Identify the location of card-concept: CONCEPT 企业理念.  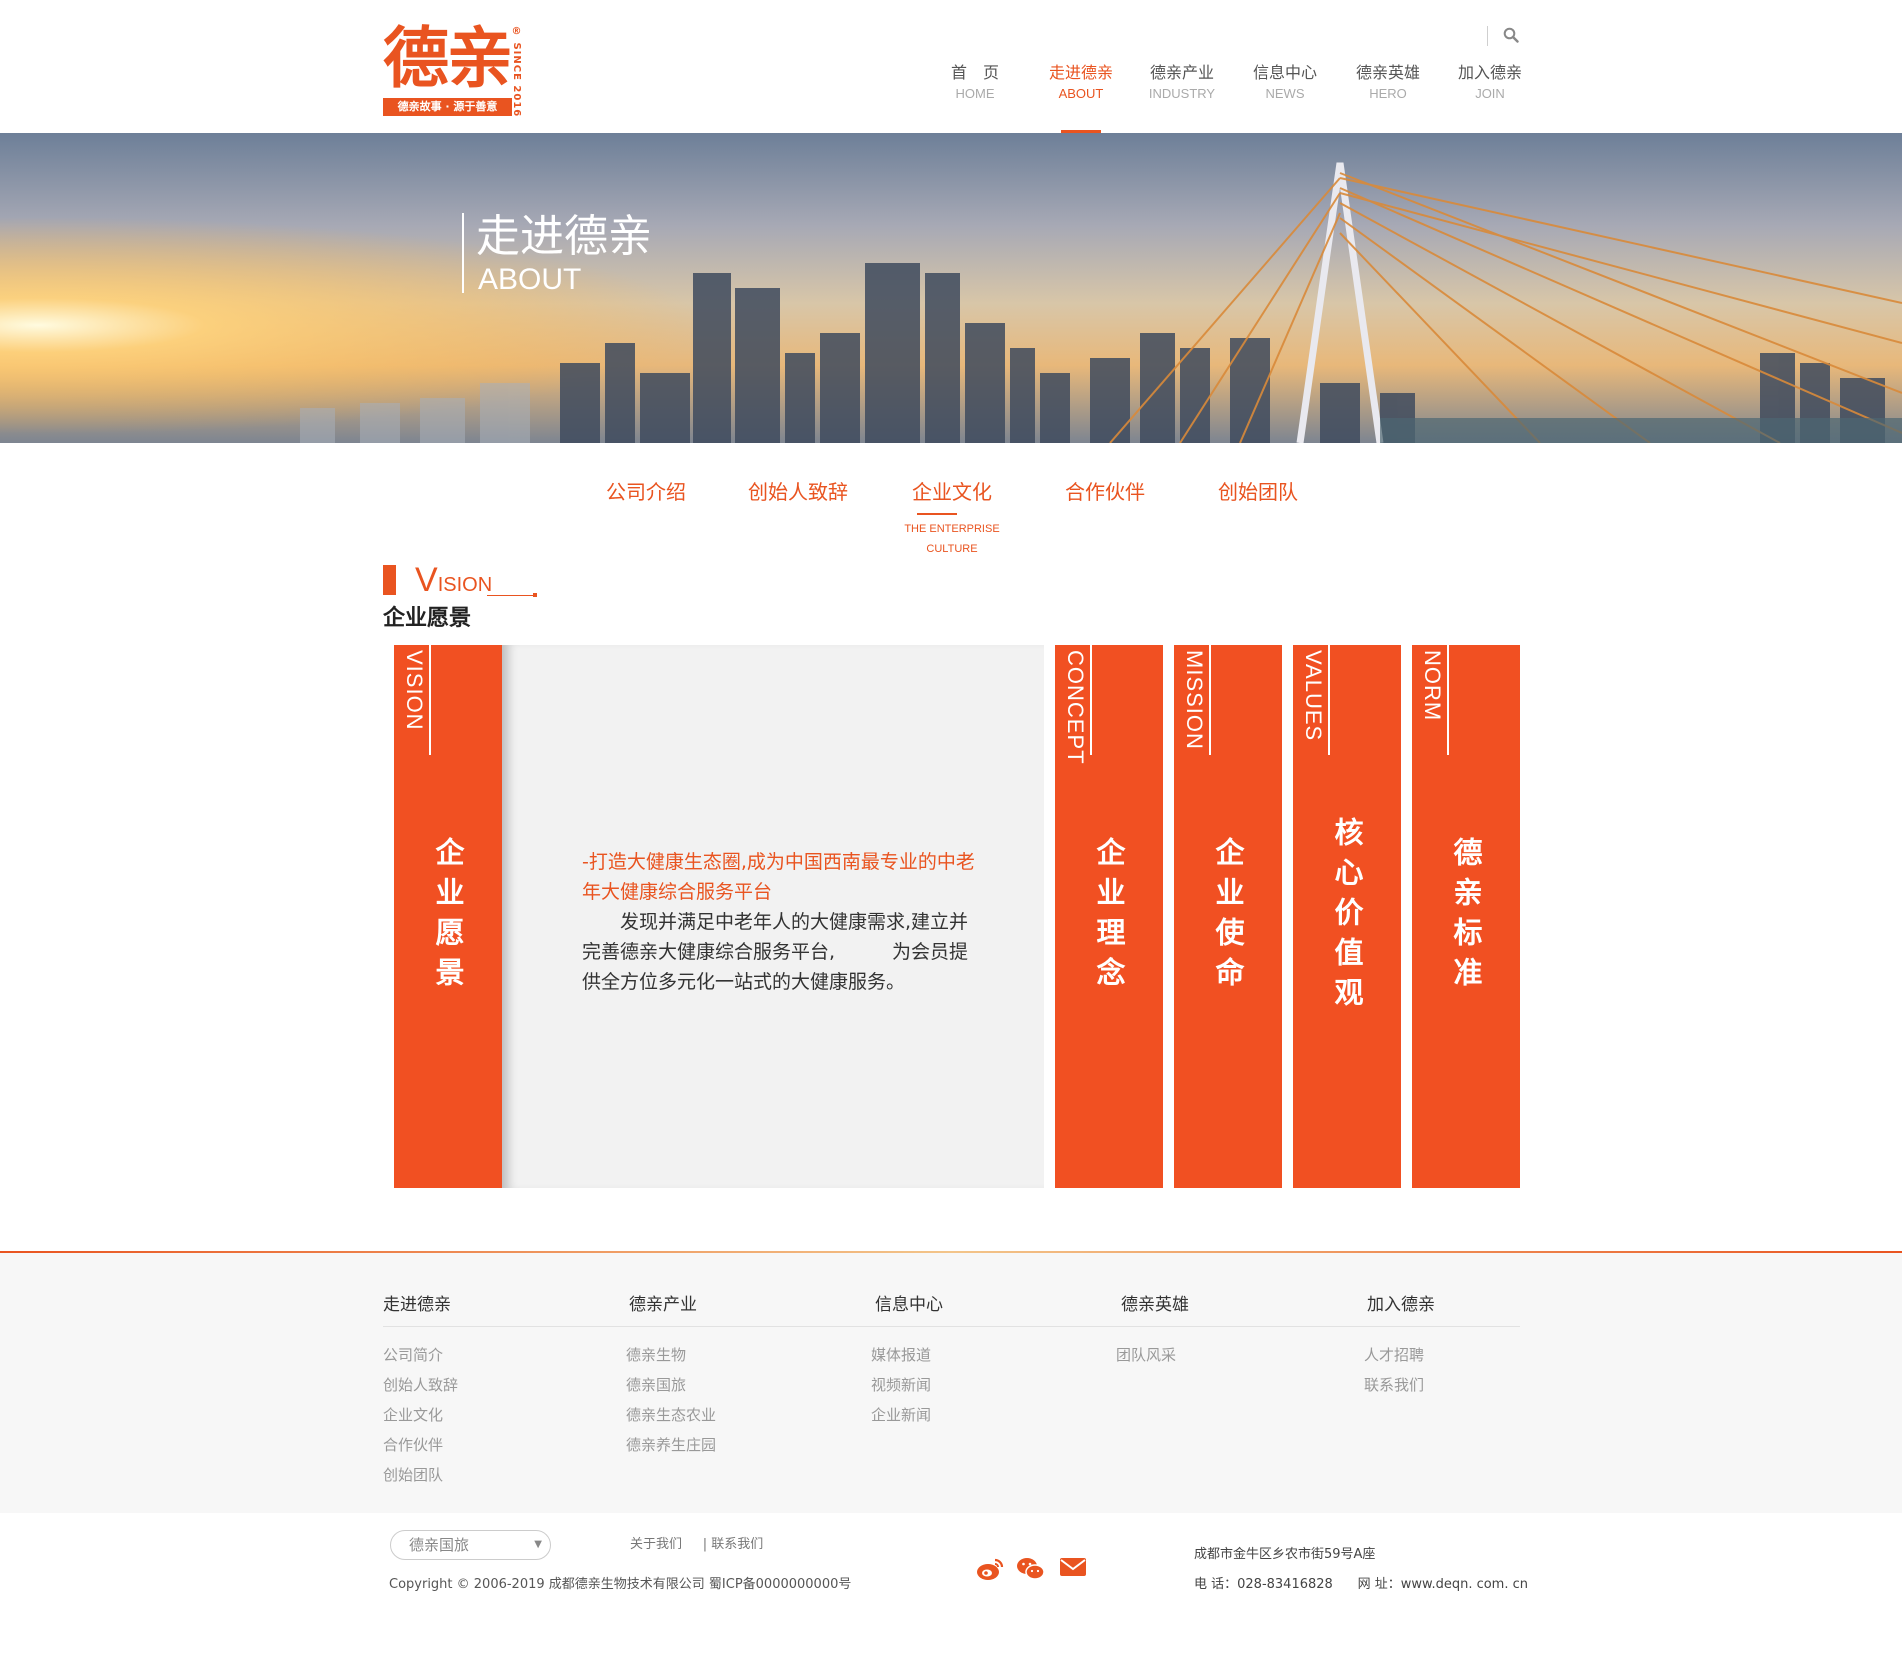
(1109, 916).